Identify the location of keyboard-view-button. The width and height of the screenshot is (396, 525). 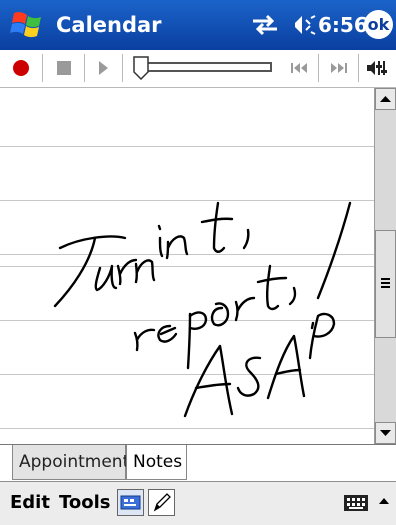
(130, 502).